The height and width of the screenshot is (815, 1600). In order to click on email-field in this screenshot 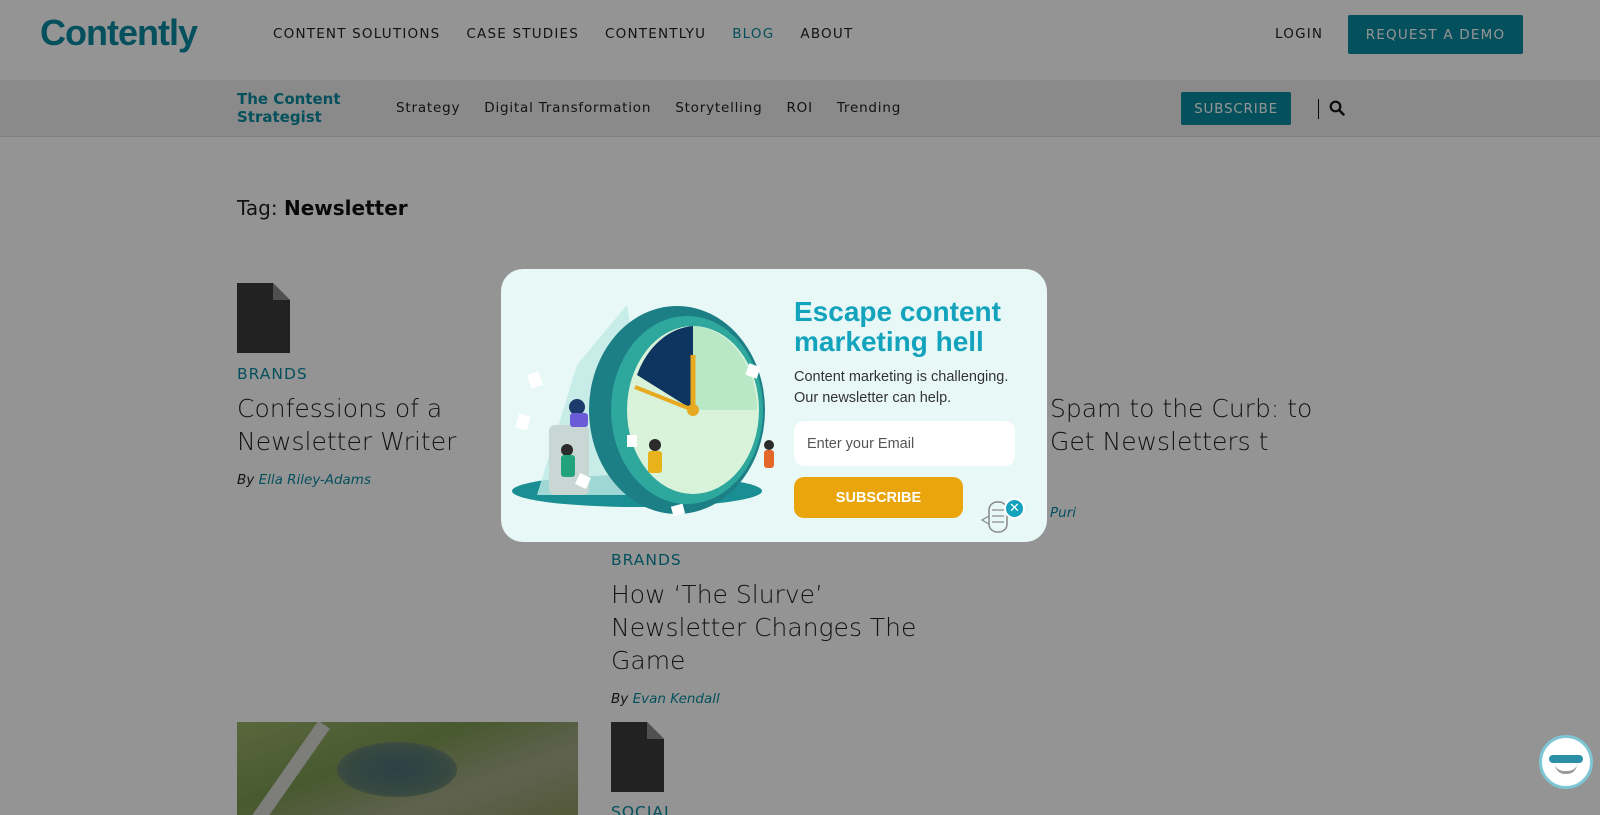, I will do `click(904, 443)`.